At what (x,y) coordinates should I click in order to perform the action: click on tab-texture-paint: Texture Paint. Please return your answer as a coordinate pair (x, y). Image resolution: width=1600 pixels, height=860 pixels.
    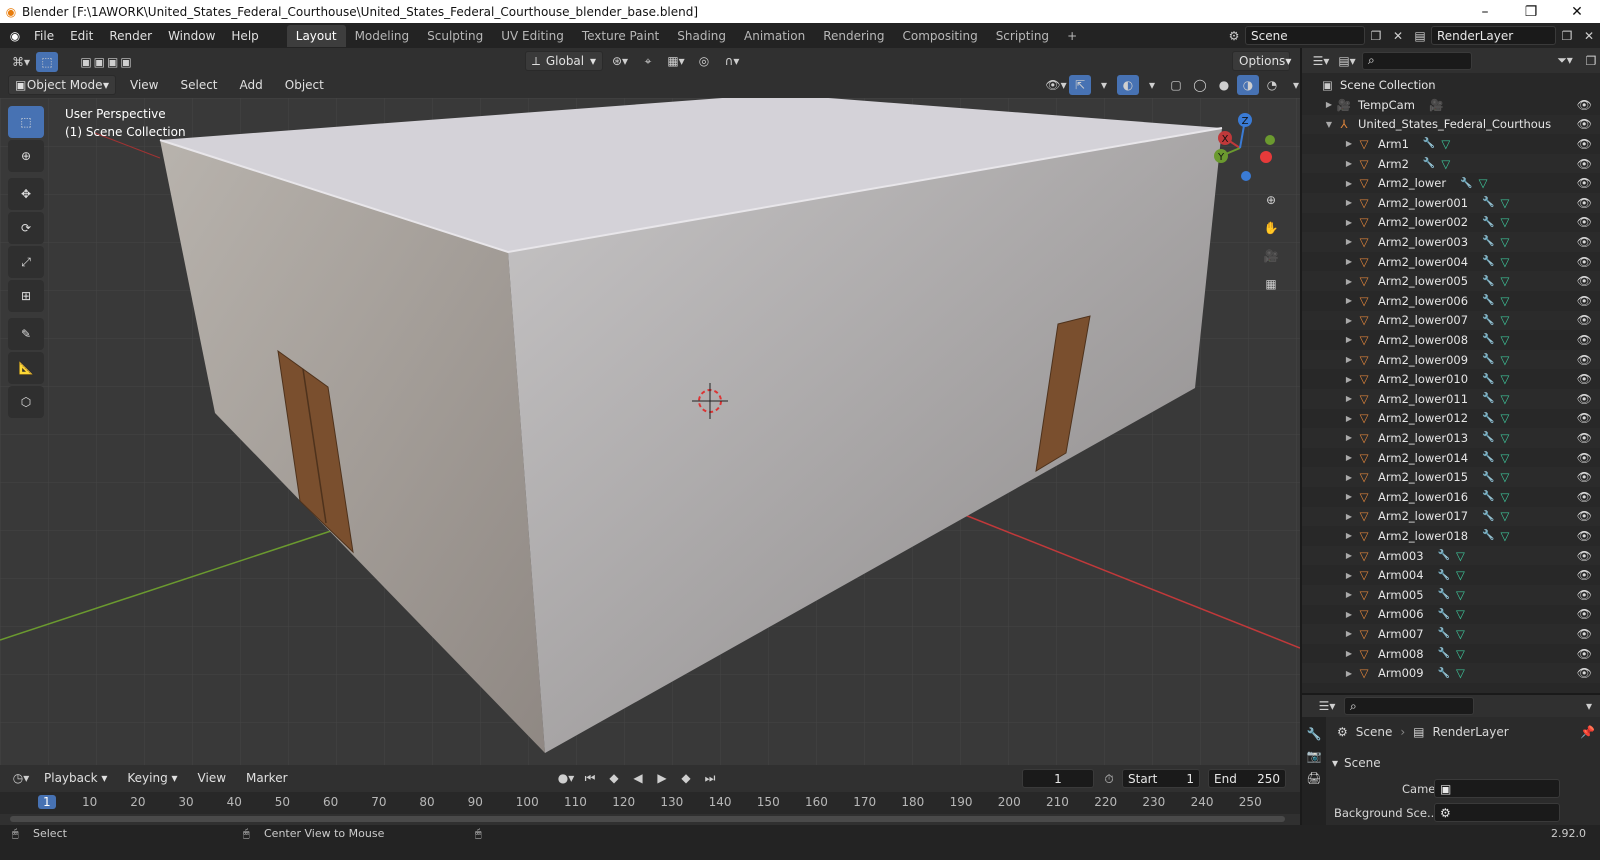
    Looking at the image, I should click on (620, 36).